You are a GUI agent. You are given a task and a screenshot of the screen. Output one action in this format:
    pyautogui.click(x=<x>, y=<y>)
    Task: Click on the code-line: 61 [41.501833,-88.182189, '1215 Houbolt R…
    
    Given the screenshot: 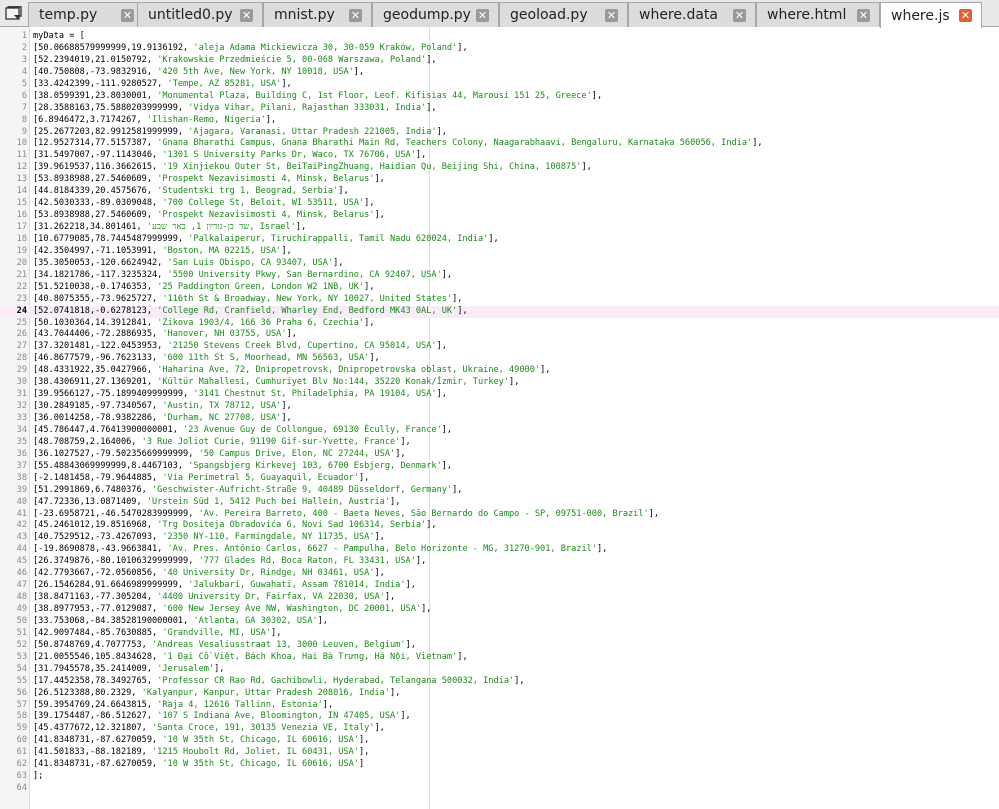 What is the action you would take?
    pyautogui.click(x=499, y=753)
    